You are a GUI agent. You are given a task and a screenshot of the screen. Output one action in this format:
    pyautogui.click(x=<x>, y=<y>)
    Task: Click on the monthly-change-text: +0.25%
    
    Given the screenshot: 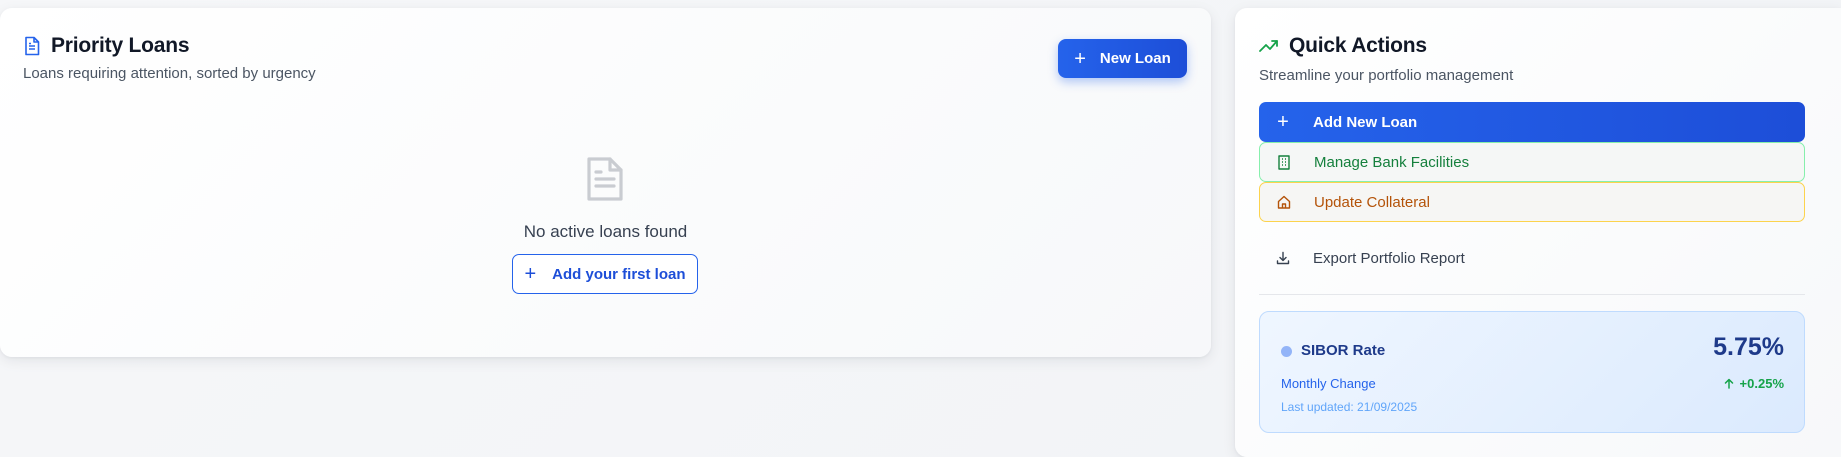 What is the action you would take?
    pyautogui.click(x=1761, y=383)
    